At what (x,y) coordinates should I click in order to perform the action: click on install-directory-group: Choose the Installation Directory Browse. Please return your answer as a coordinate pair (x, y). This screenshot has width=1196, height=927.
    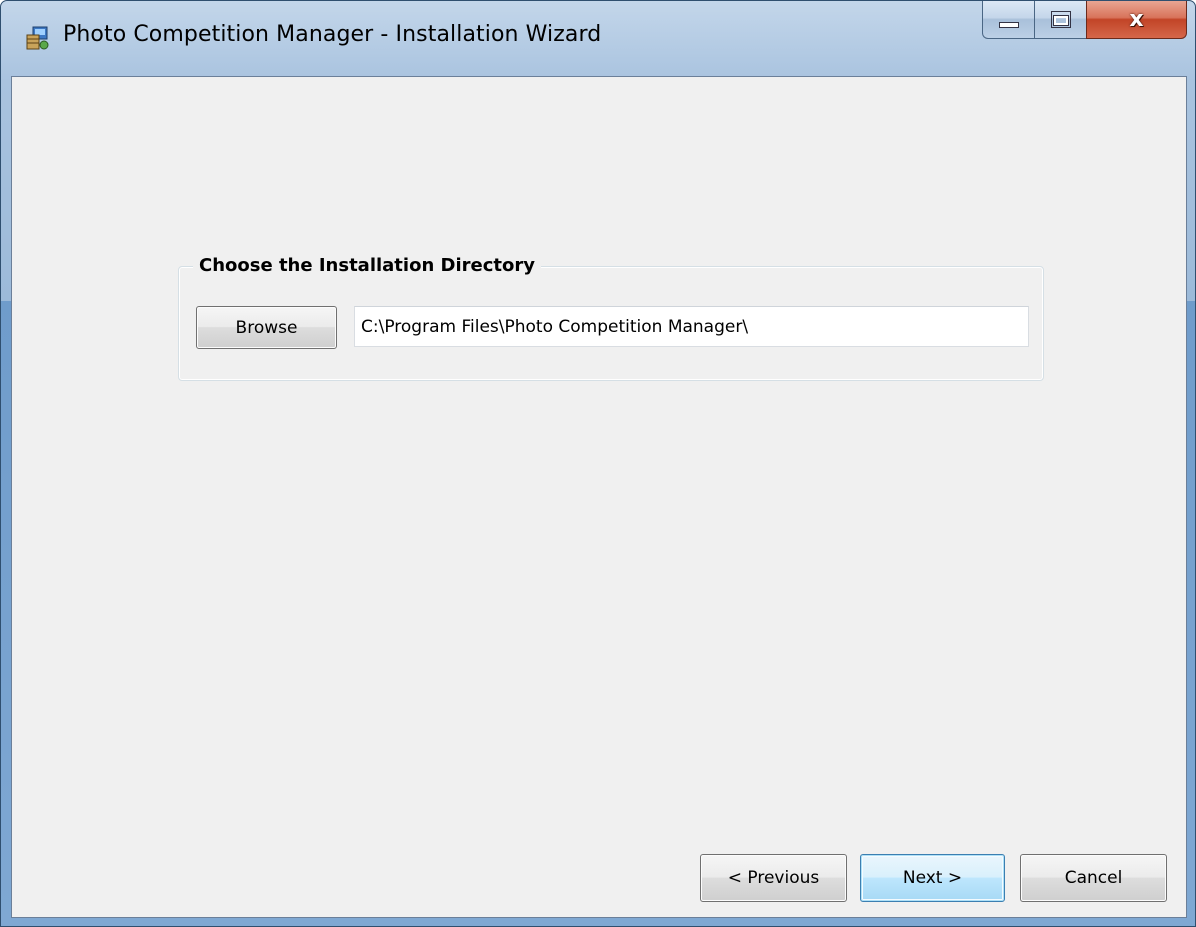
    Looking at the image, I should click on (611, 317).